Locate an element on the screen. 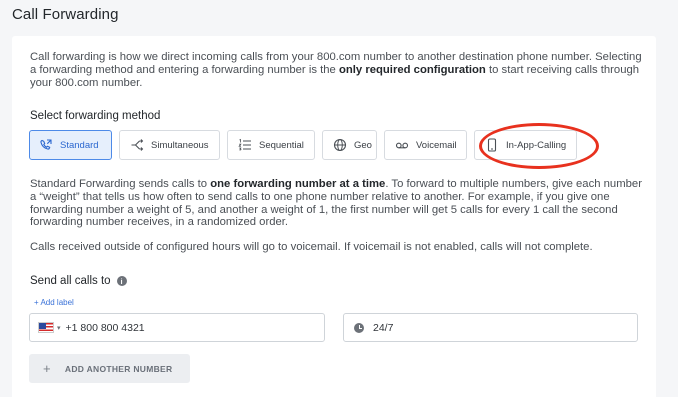 The width and height of the screenshot is (678, 397). clock-icon is located at coordinates (359, 327).